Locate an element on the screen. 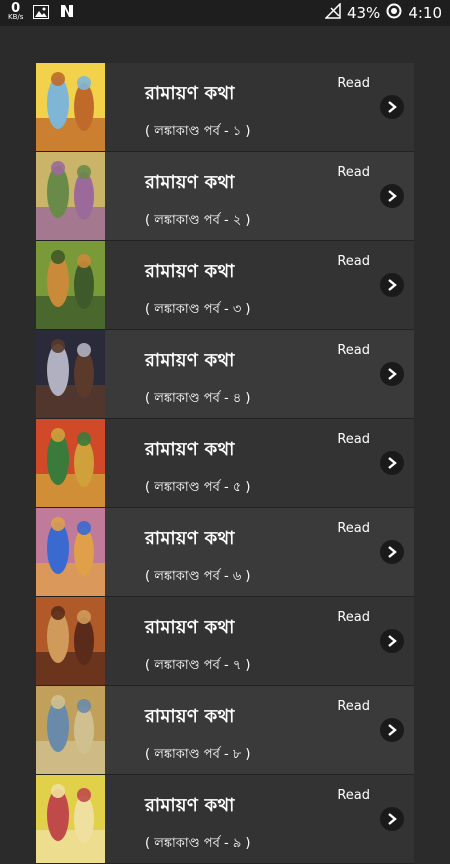 The width and height of the screenshot is (450, 864). network-speed: 0 KB/s is located at coordinates (16, 11).